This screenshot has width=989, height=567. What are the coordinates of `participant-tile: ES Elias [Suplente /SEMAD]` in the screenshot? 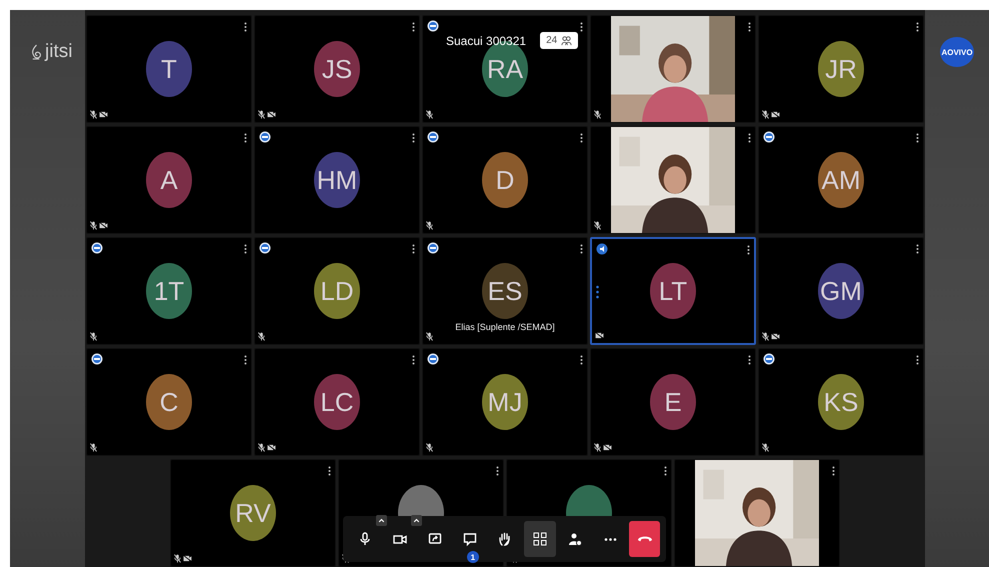 It's located at (505, 291).